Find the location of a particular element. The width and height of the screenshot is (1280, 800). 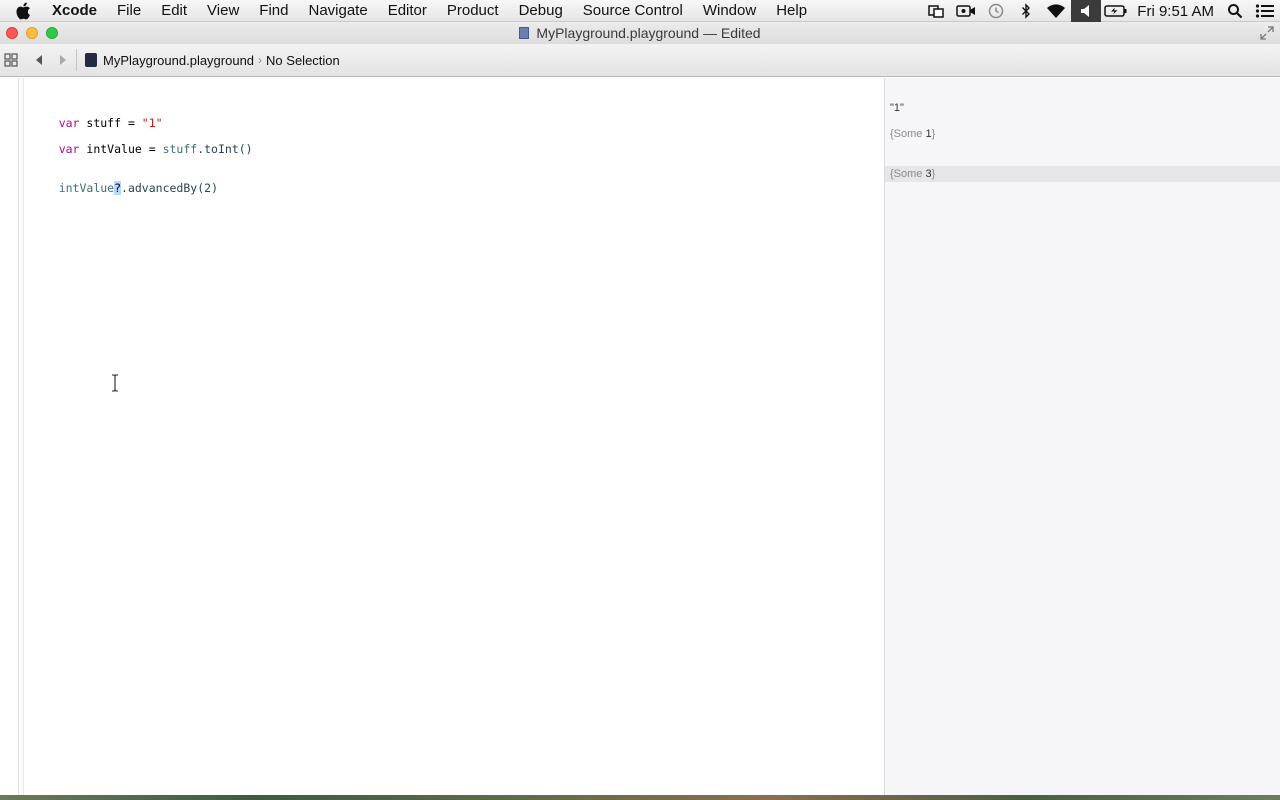

jump-bar: MyPlayground.playground › No Selection is located at coordinates (640, 60).